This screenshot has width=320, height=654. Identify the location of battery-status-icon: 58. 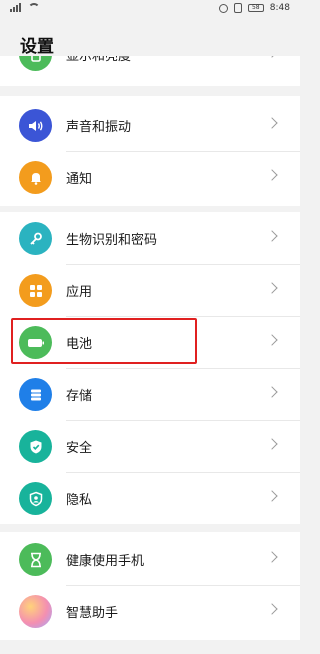
(255, 8).